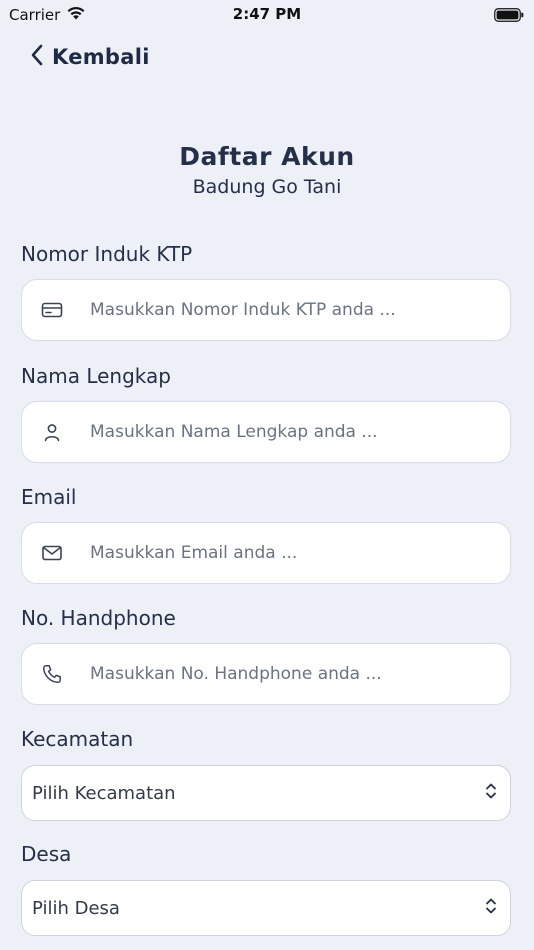  I want to click on name-label: Nama Lengkap, so click(96, 376).